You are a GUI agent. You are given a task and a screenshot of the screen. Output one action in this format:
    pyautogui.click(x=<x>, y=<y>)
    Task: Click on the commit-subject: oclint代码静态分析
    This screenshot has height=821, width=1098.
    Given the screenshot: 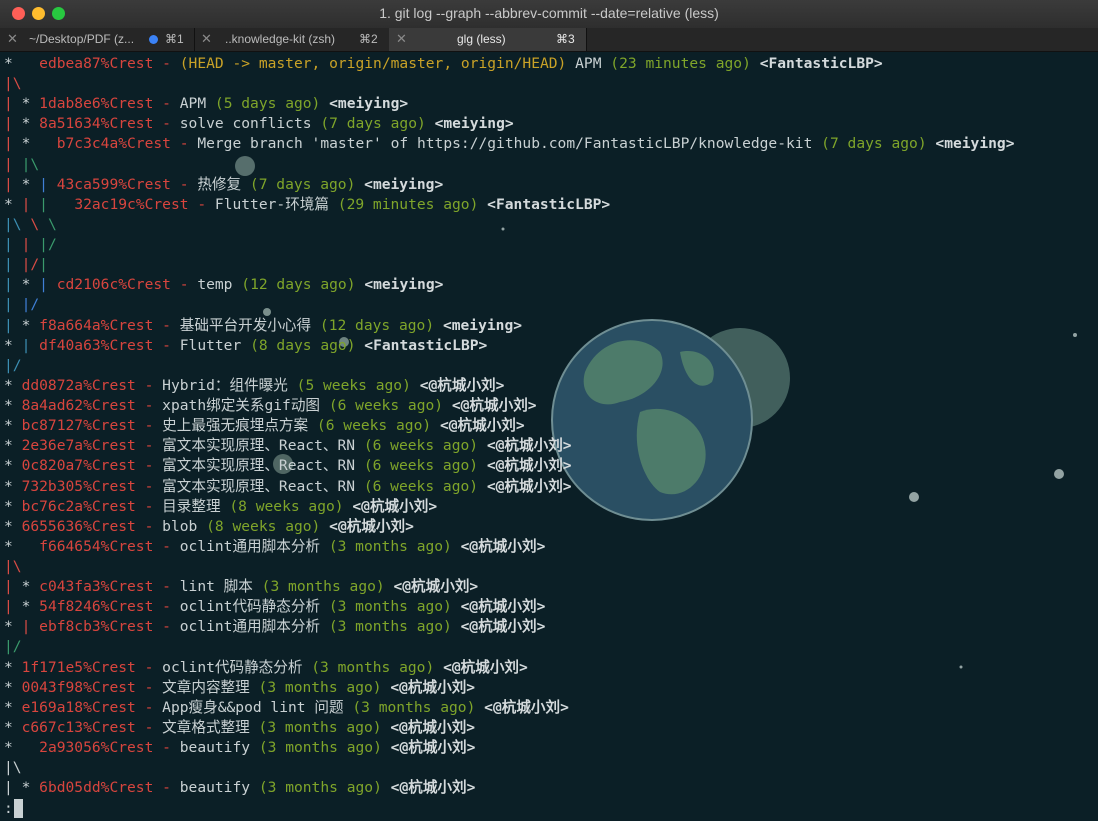 What is the action you would take?
    pyautogui.click(x=232, y=667)
    